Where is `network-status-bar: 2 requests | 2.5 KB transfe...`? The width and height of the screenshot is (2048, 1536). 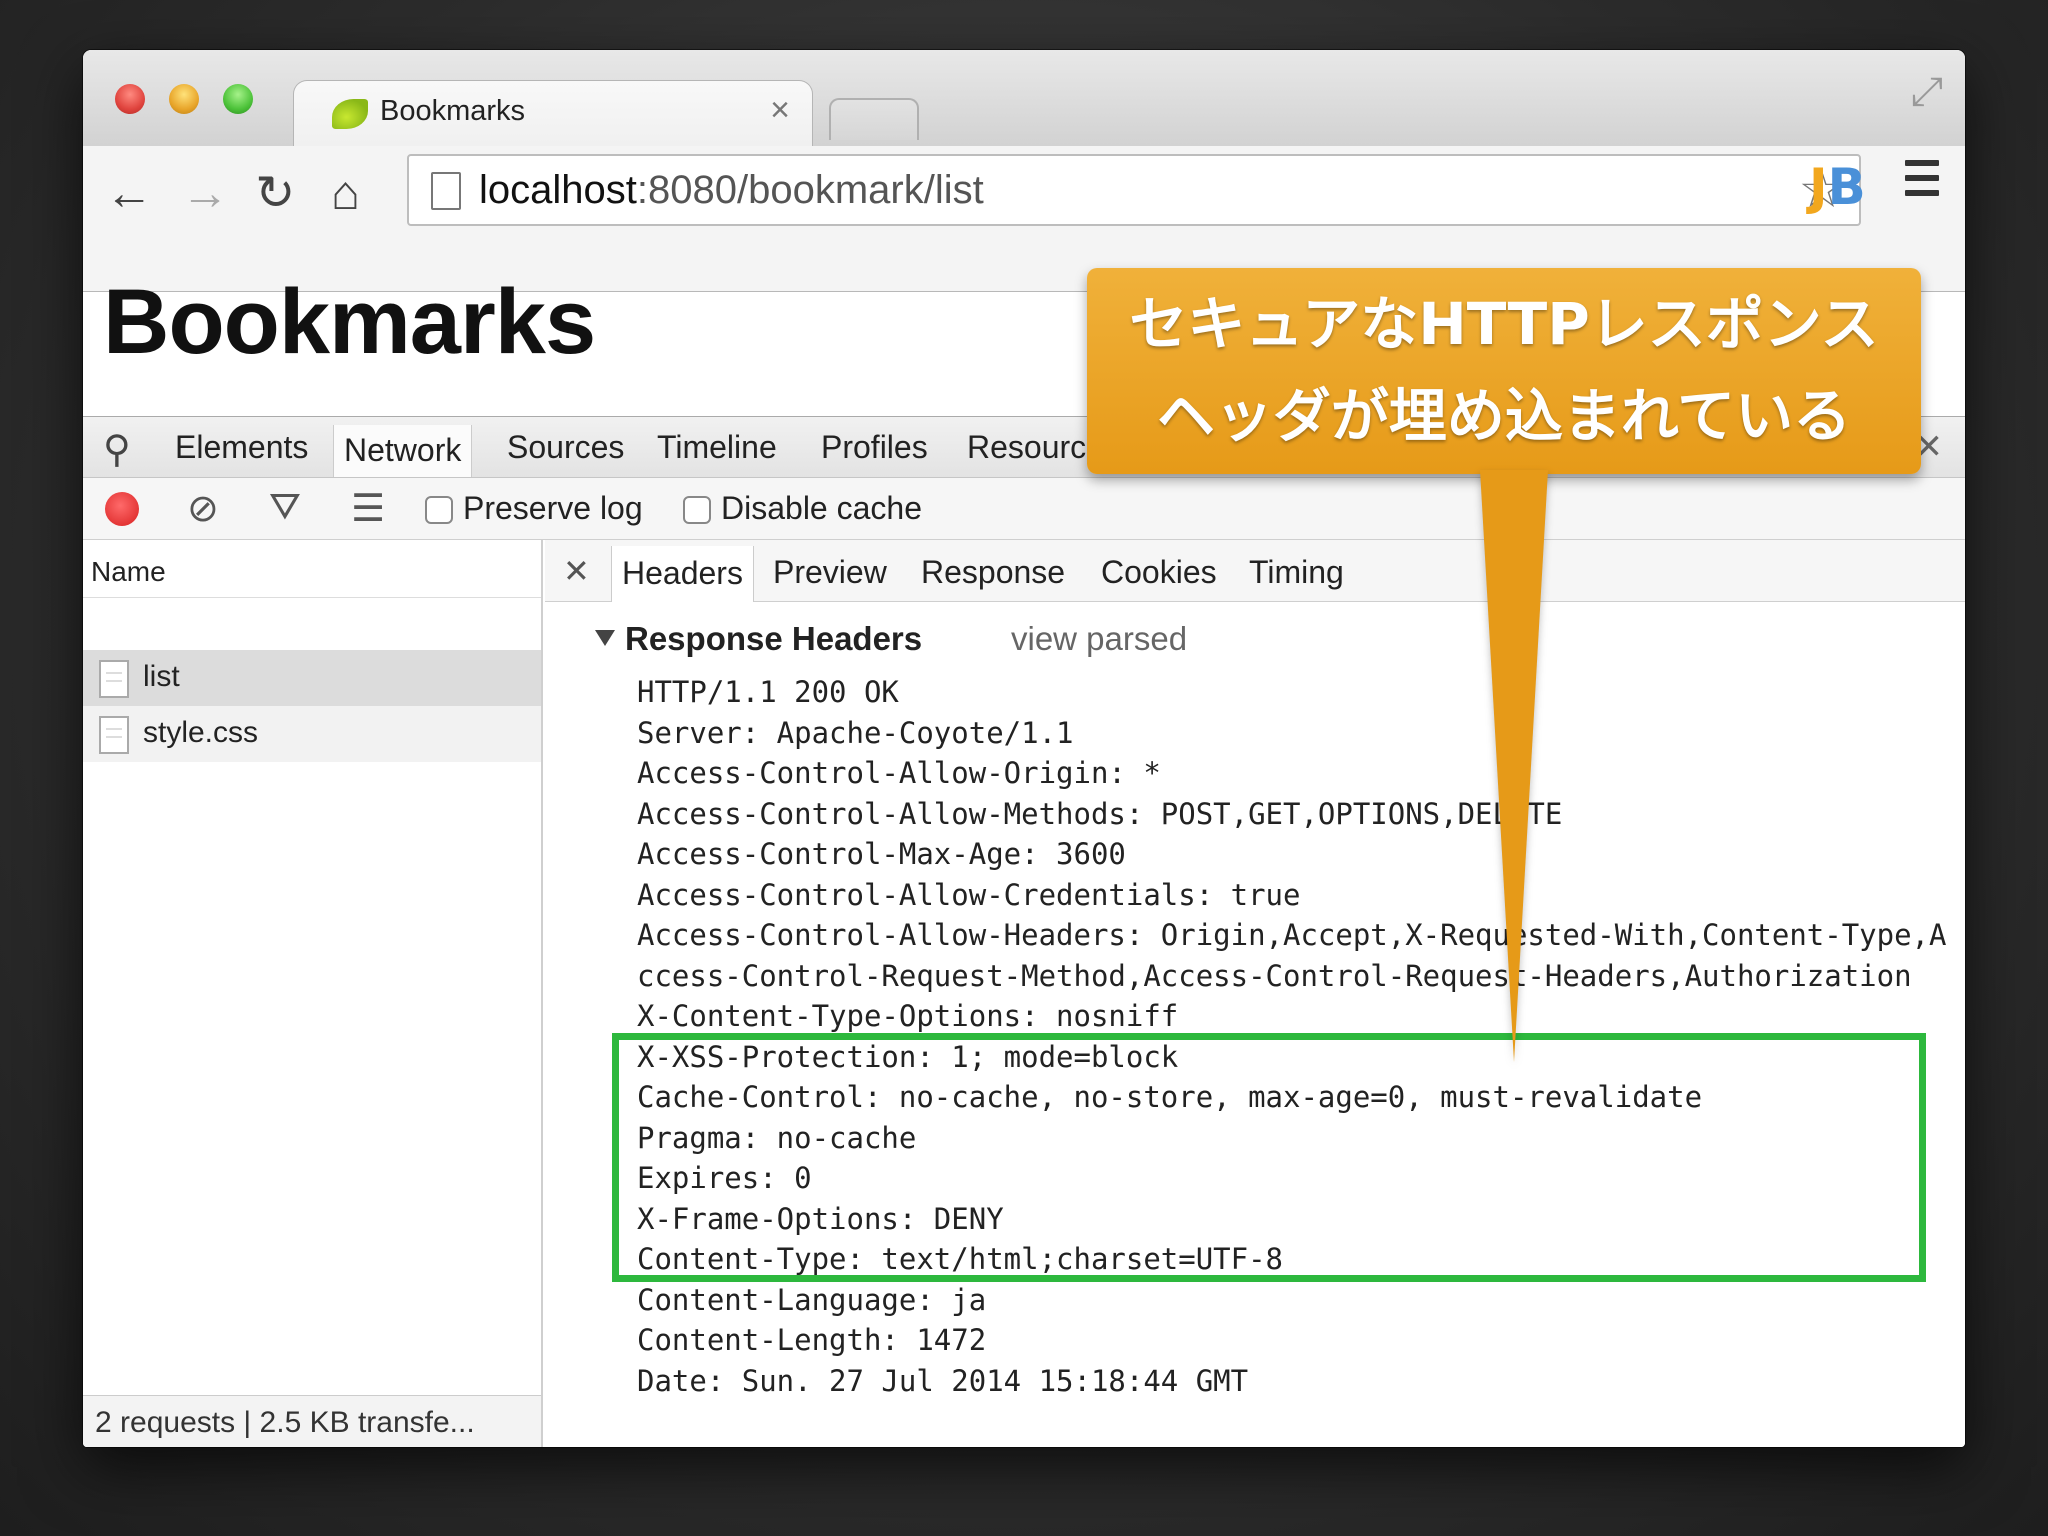
network-status-bar: 2 requests | 2.5 KB transfe... is located at coordinates (312, 1421).